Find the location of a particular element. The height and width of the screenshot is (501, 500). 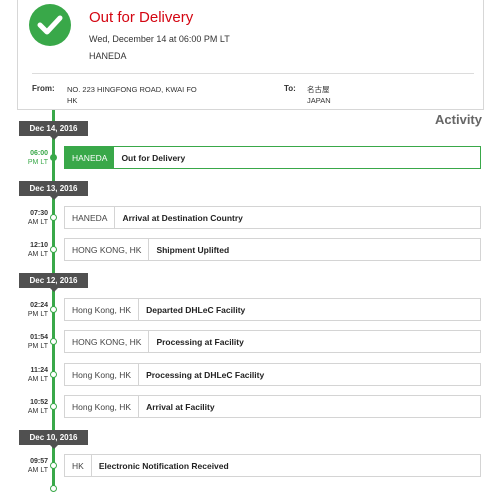

event-location: HK is located at coordinates (78, 465).